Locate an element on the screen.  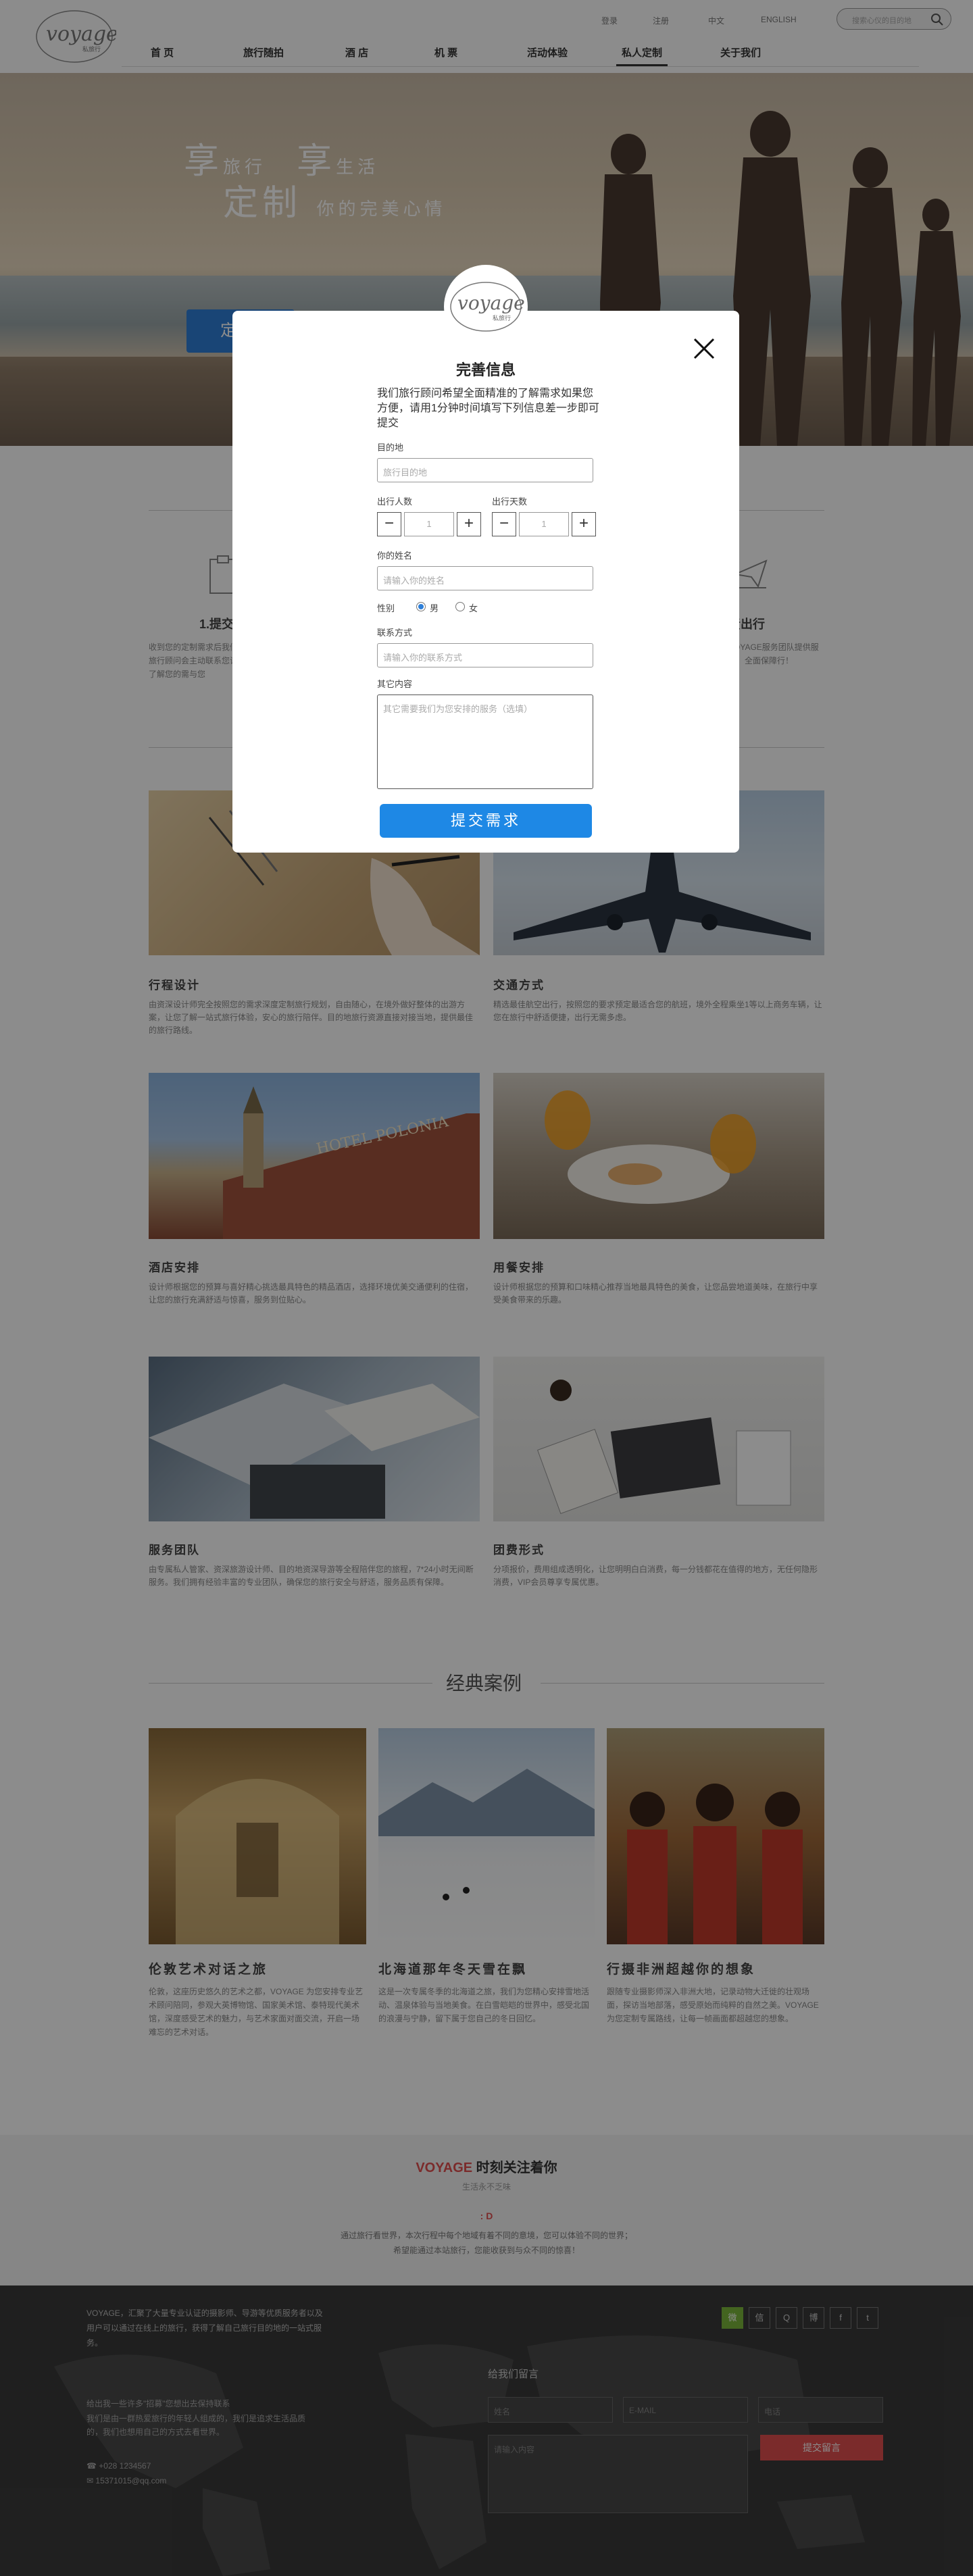
contact-label: 联系方式 is located at coordinates (395, 633).